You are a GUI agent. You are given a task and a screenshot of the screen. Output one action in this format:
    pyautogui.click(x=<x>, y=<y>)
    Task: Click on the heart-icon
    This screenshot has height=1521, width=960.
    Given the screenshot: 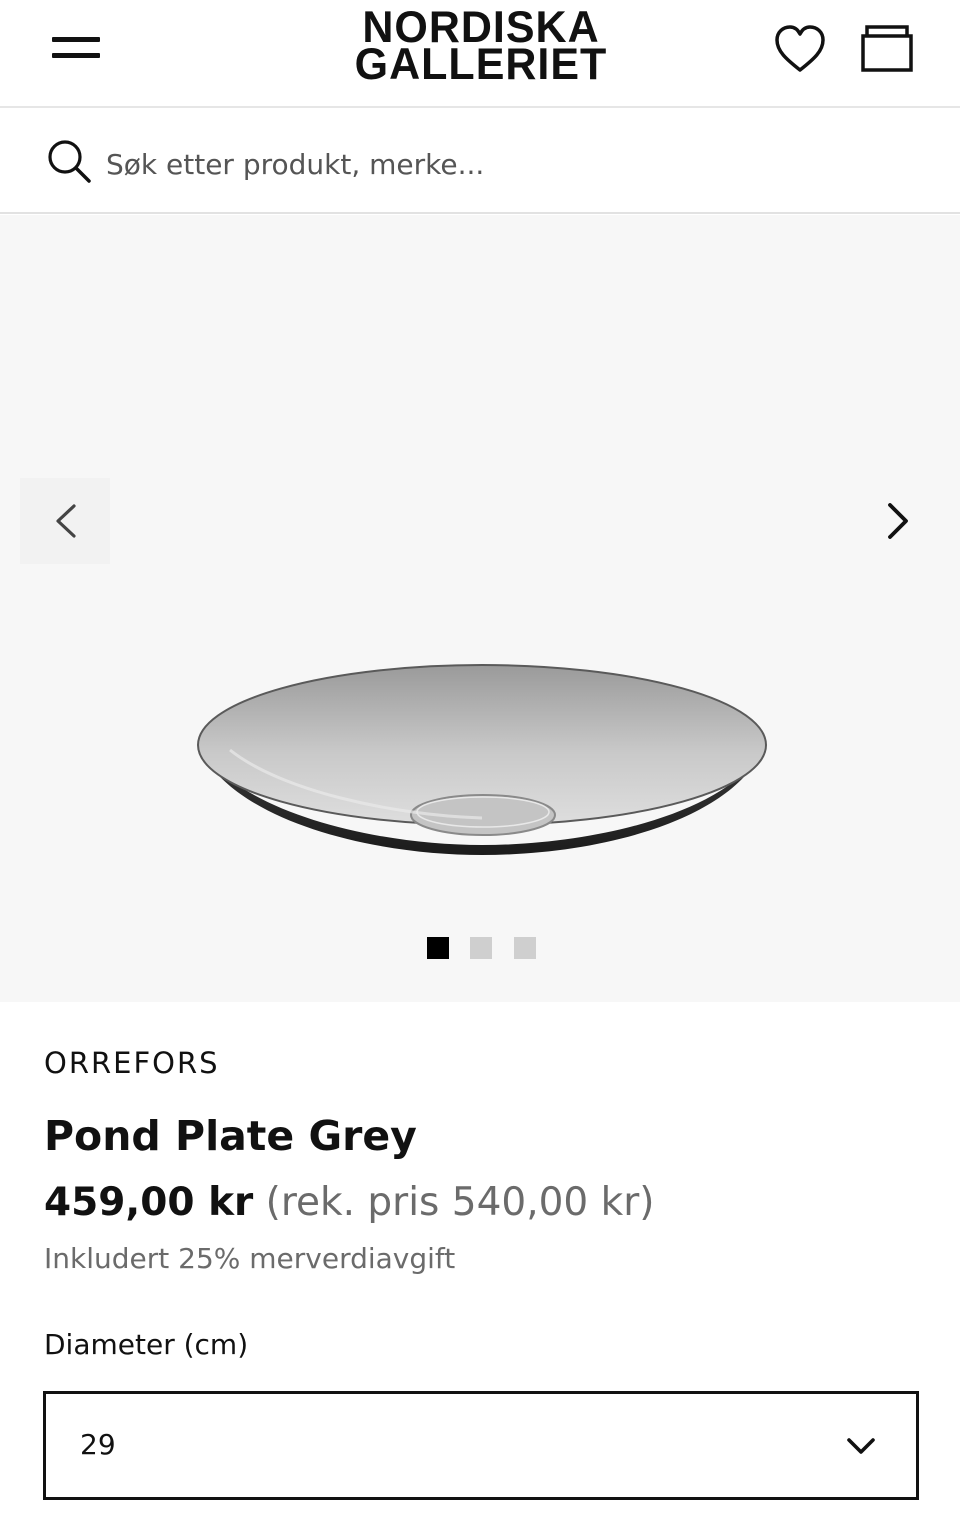 What is the action you would take?
    pyautogui.click(x=800, y=48)
    